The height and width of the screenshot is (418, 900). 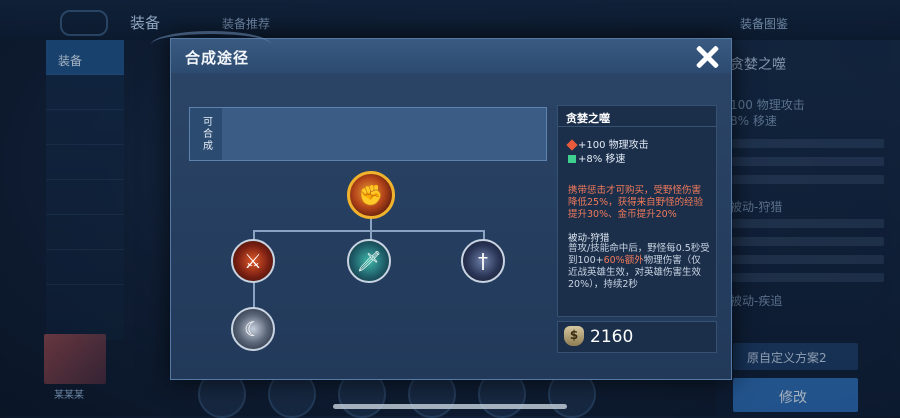 I want to click on sword-icon: 🗡, so click(x=369, y=261).